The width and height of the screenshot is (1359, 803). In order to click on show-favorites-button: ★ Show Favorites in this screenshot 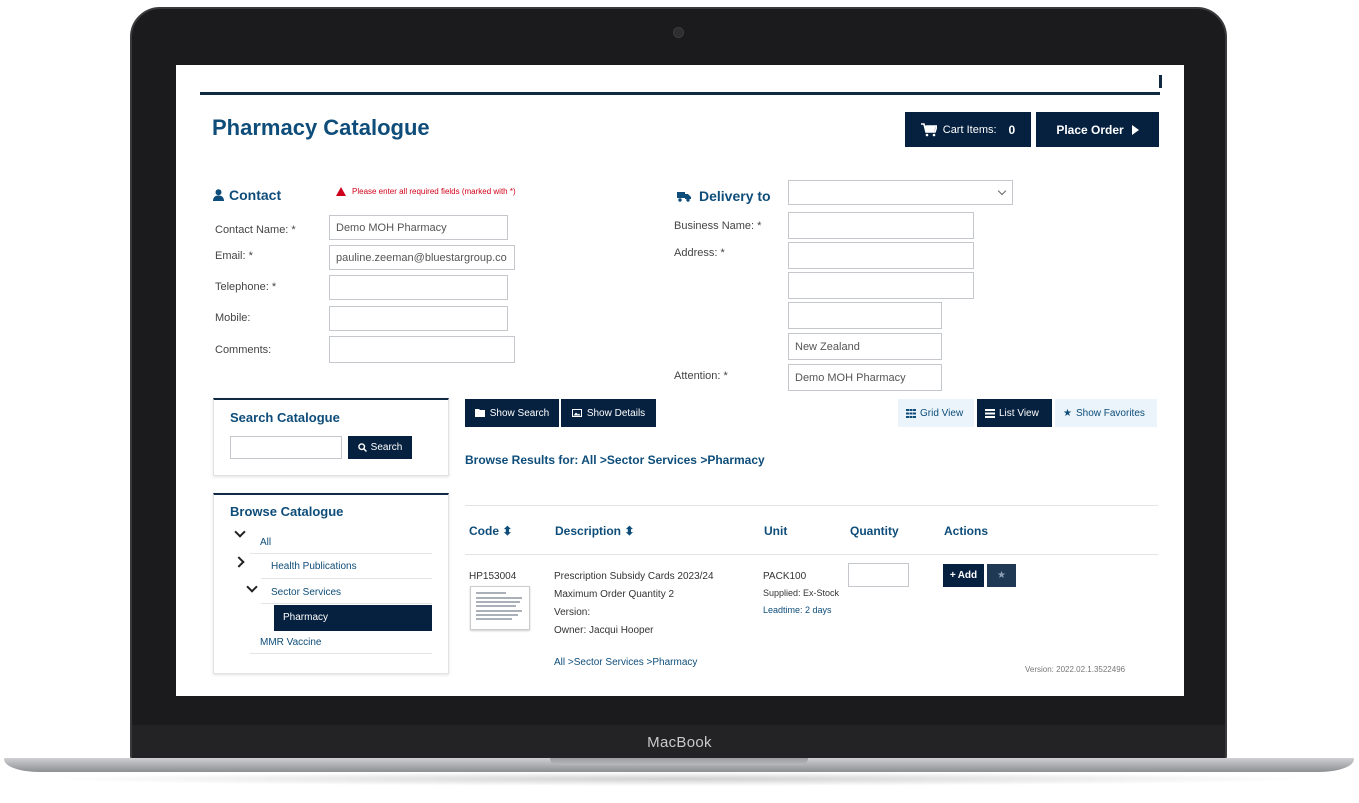, I will do `click(1106, 413)`.